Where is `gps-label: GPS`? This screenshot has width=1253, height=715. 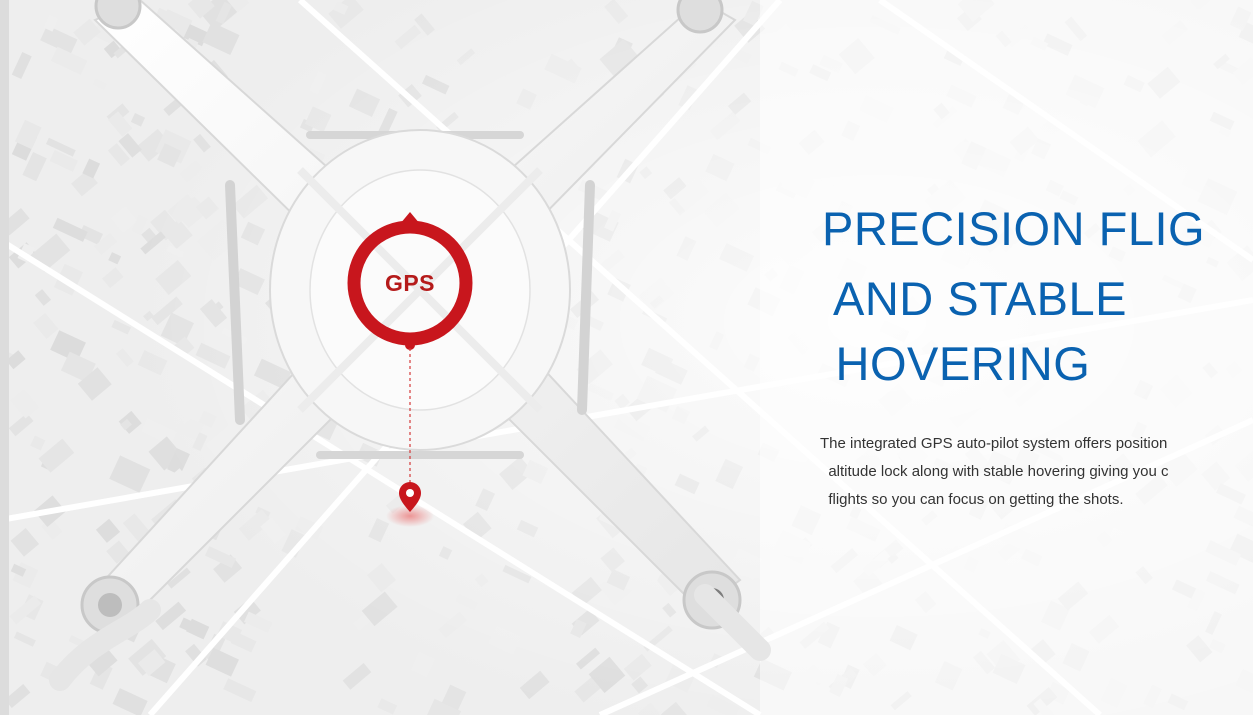 gps-label: GPS is located at coordinates (410, 283).